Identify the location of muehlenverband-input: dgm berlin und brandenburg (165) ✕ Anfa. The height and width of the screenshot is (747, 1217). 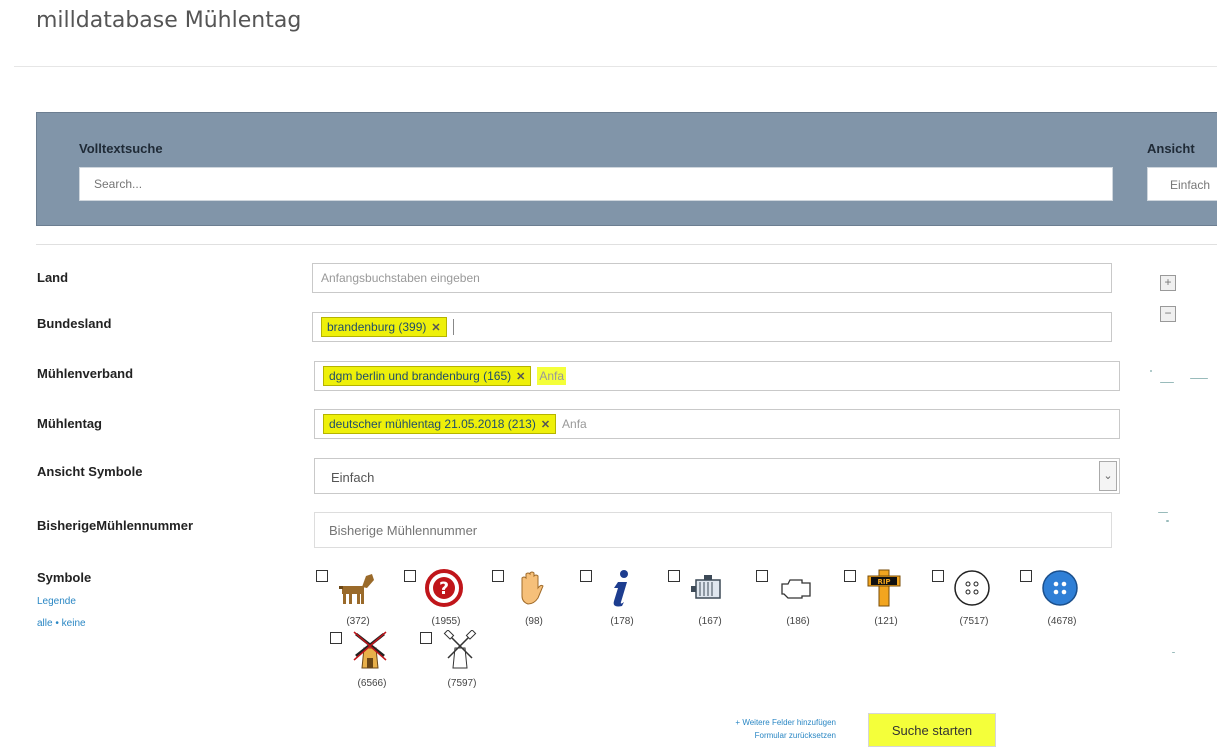
(717, 376).